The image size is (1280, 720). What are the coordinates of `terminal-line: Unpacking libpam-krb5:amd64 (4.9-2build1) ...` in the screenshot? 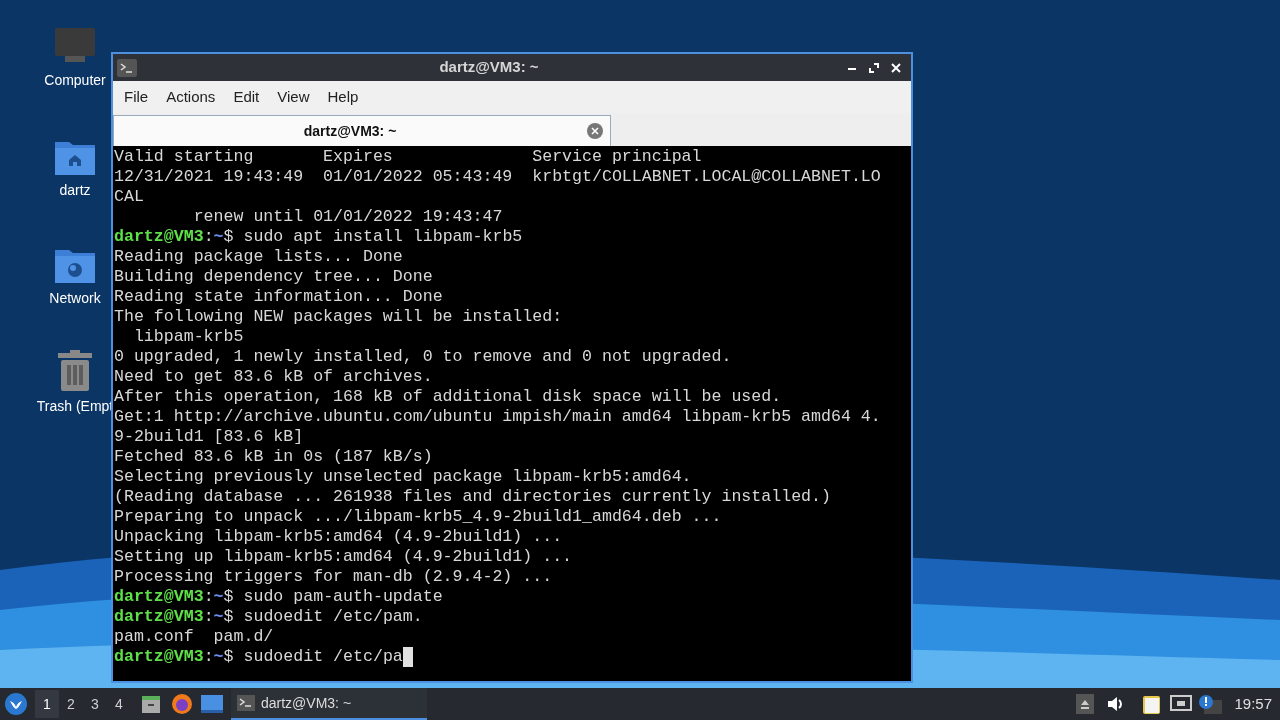 It's located at (339, 537).